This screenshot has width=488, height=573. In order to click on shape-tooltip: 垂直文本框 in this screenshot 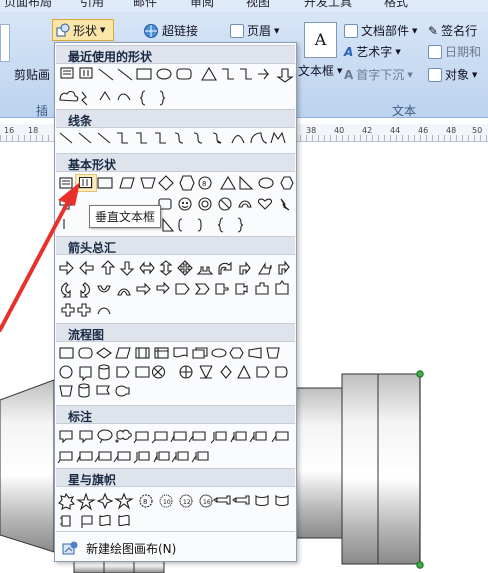, I will do `click(125, 216)`.